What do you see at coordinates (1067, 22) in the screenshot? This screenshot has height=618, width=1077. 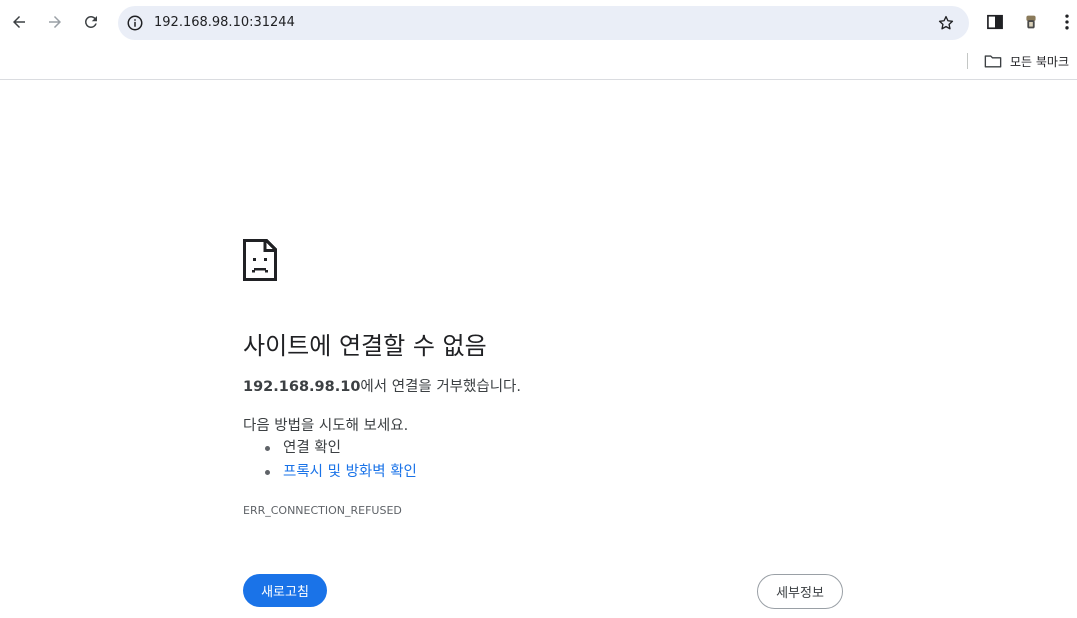 I see `kebab-menu-icon` at bounding box center [1067, 22].